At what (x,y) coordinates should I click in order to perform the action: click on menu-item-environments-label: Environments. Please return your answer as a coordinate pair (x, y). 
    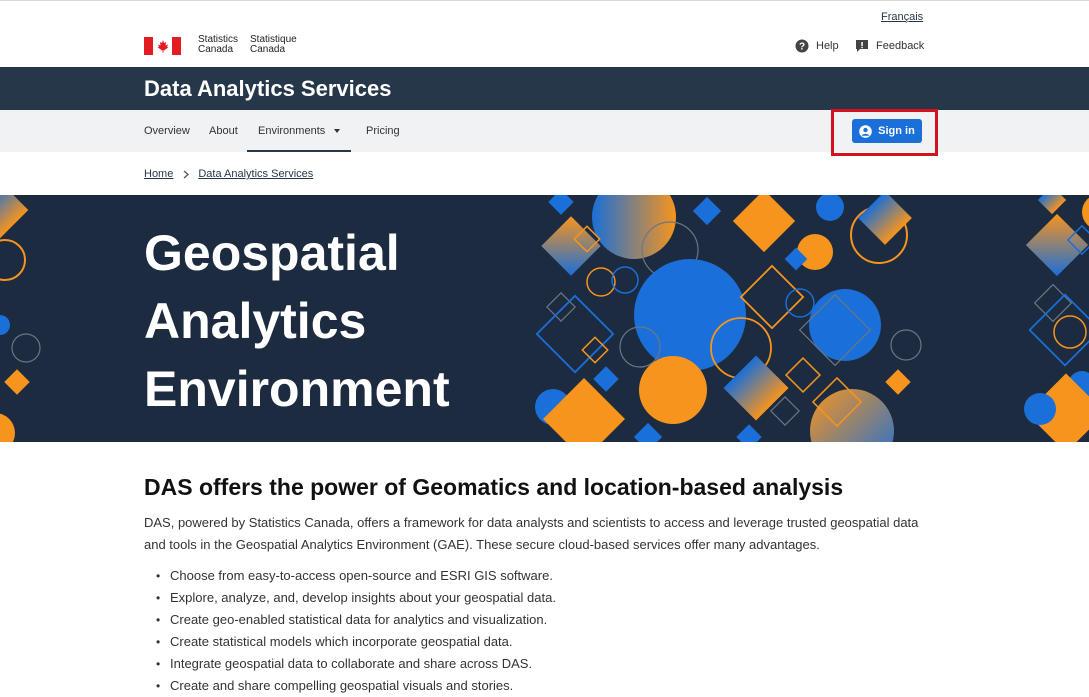
    Looking at the image, I should click on (292, 131).